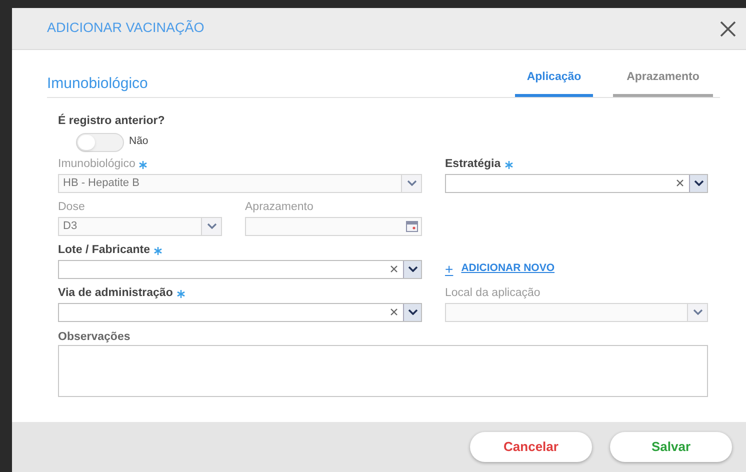 This screenshot has height=472, width=746. Describe the element at coordinates (138, 142) in the screenshot. I see `toggle-state: Não` at that location.